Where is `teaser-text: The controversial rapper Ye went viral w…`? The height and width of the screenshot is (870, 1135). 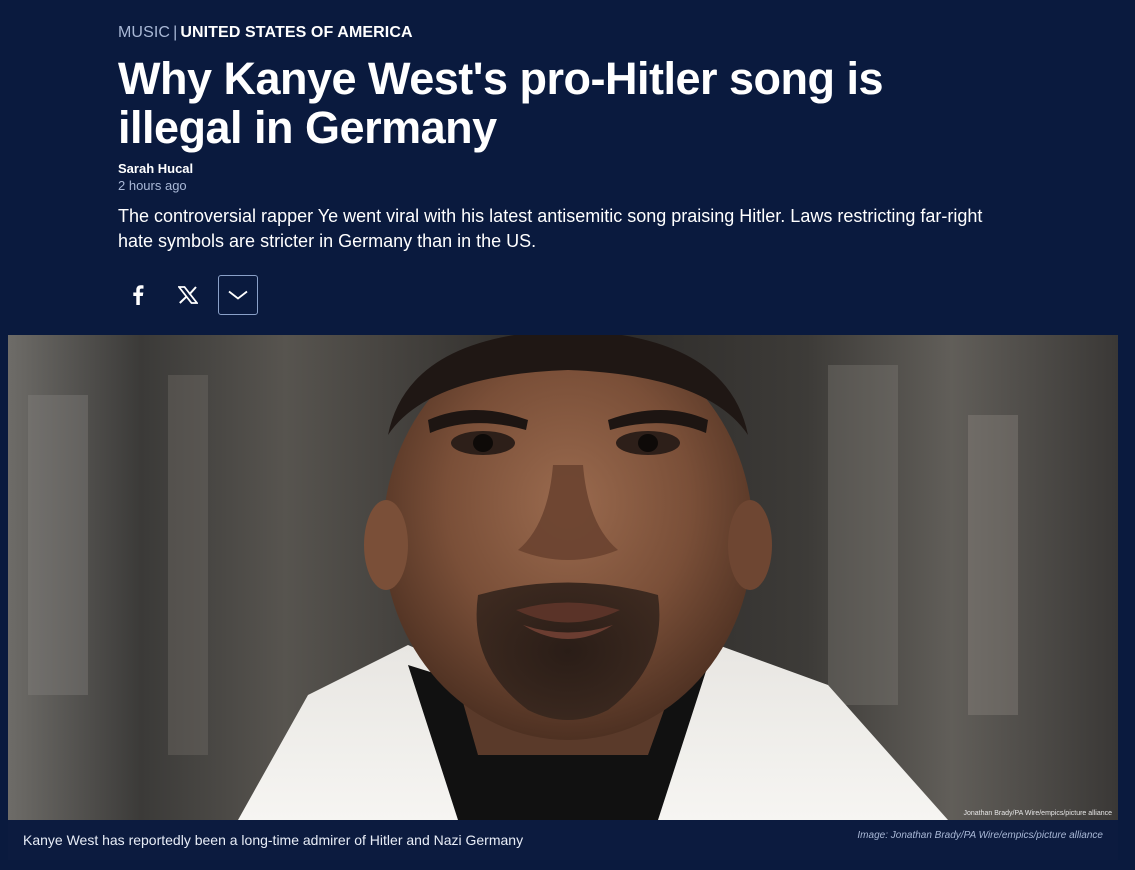 teaser-text: The controversial rapper Ye went viral w… is located at coordinates (550, 228).